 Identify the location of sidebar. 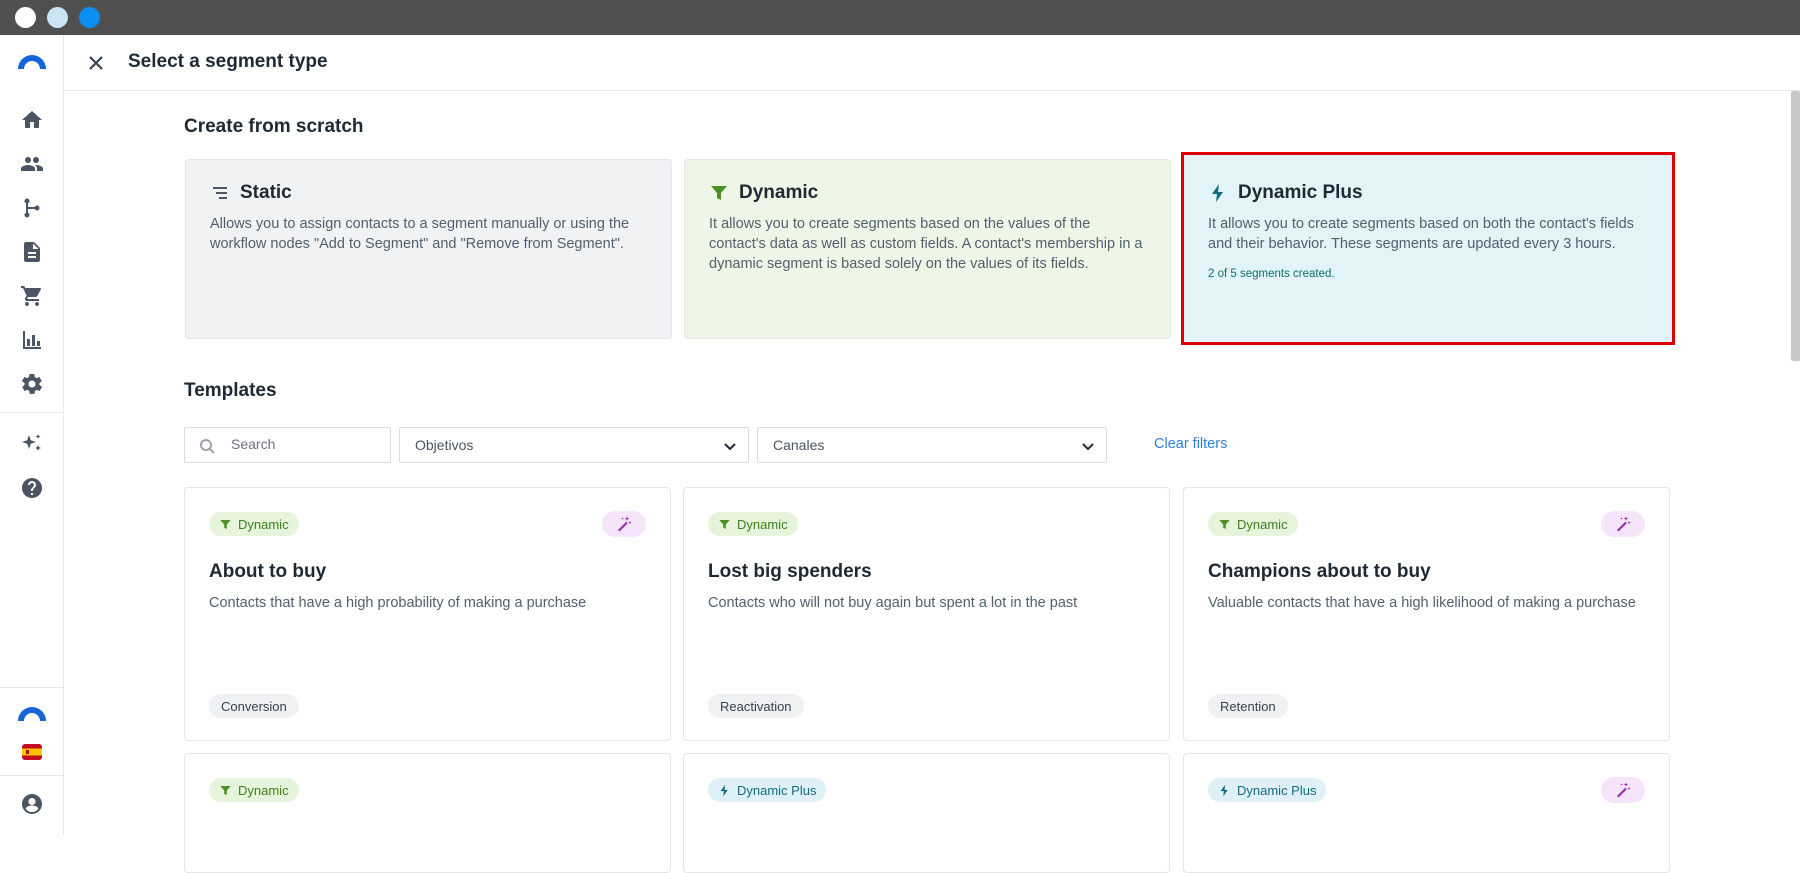
(32, 435).